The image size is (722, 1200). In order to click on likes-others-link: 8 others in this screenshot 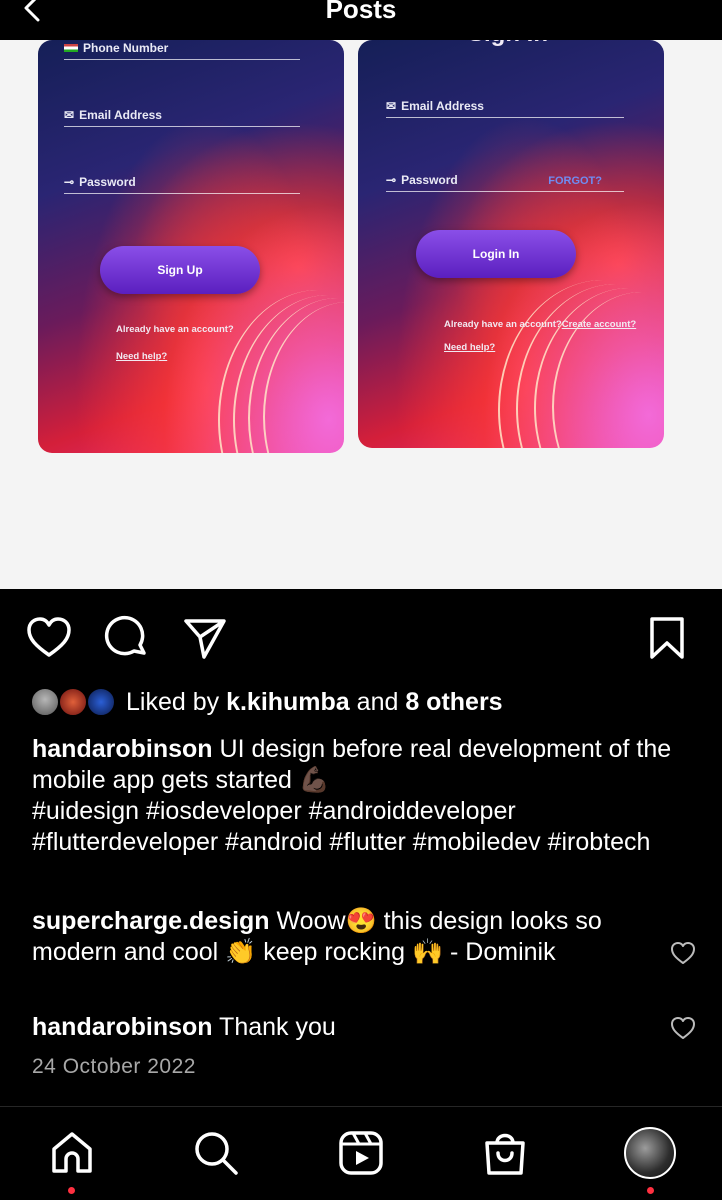, I will do `click(453, 702)`.